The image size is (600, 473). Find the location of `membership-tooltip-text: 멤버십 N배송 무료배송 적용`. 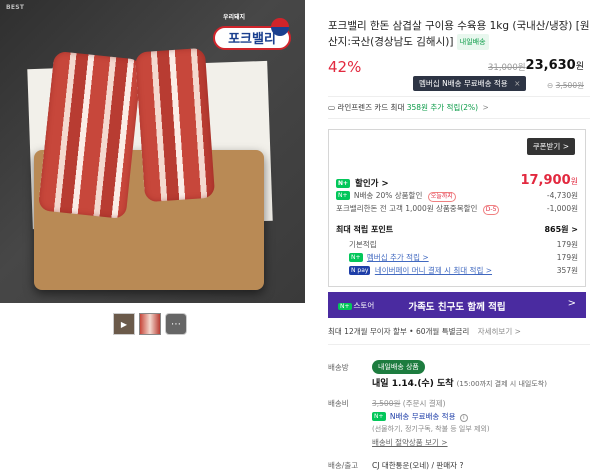

membership-tooltip-text: 멤버십 N배송 무료배송 적용 is located at coordinates (463, 83).